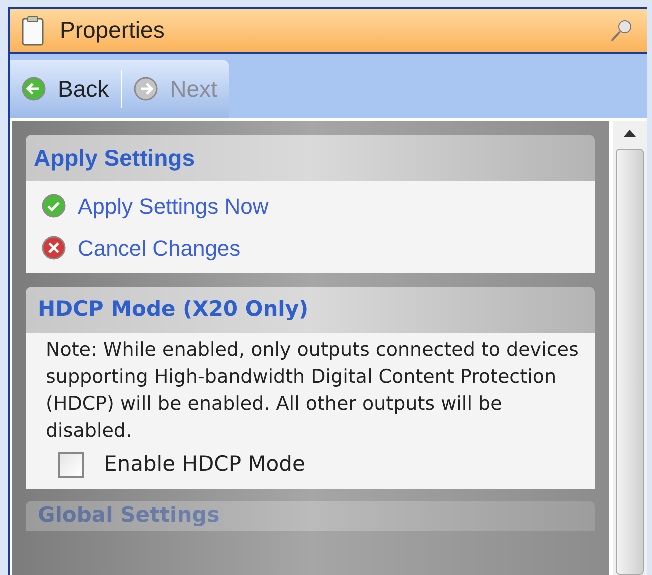 Image resolution: width=652 pixels, height=575 pixels. What do you see at coordinates (310, 206) in the screenshot?
I see `task-link: Apply Settings Now` at bounding box center [310, 206].